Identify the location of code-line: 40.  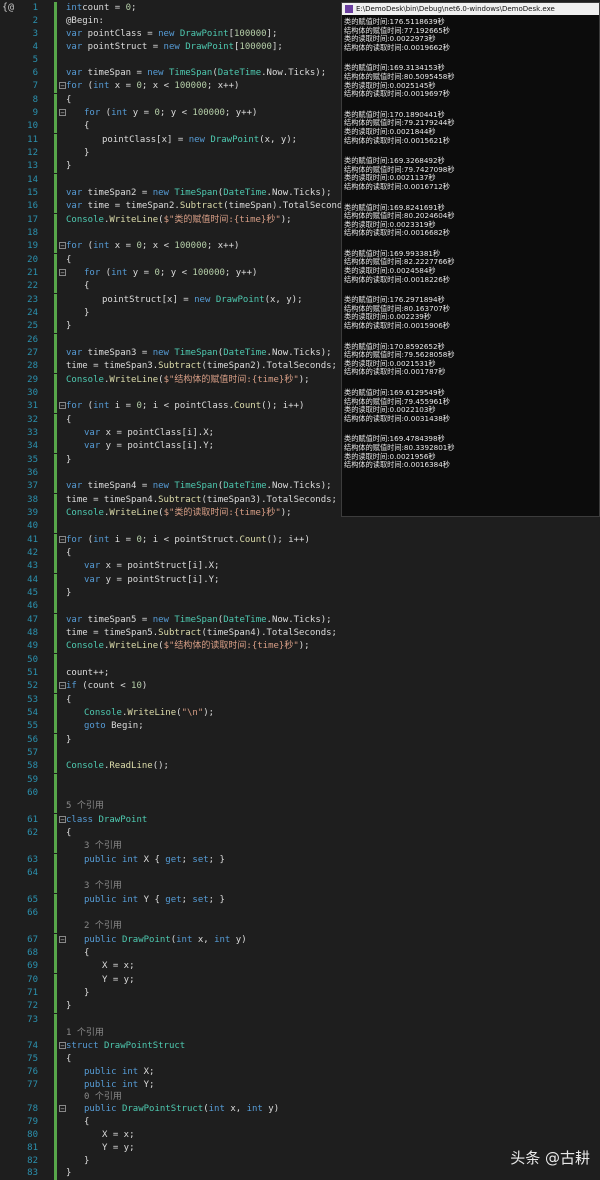
(300, 526).